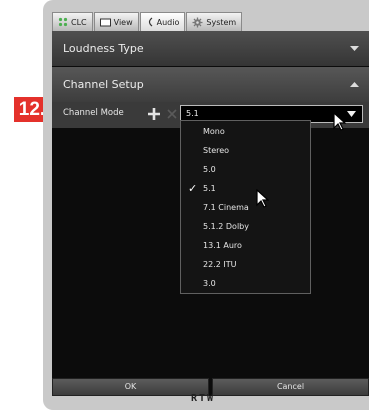  What do you see at coordinates (221, 22) in the screenshot?
I see `tab-label: System` at bounding box center [221, 22].